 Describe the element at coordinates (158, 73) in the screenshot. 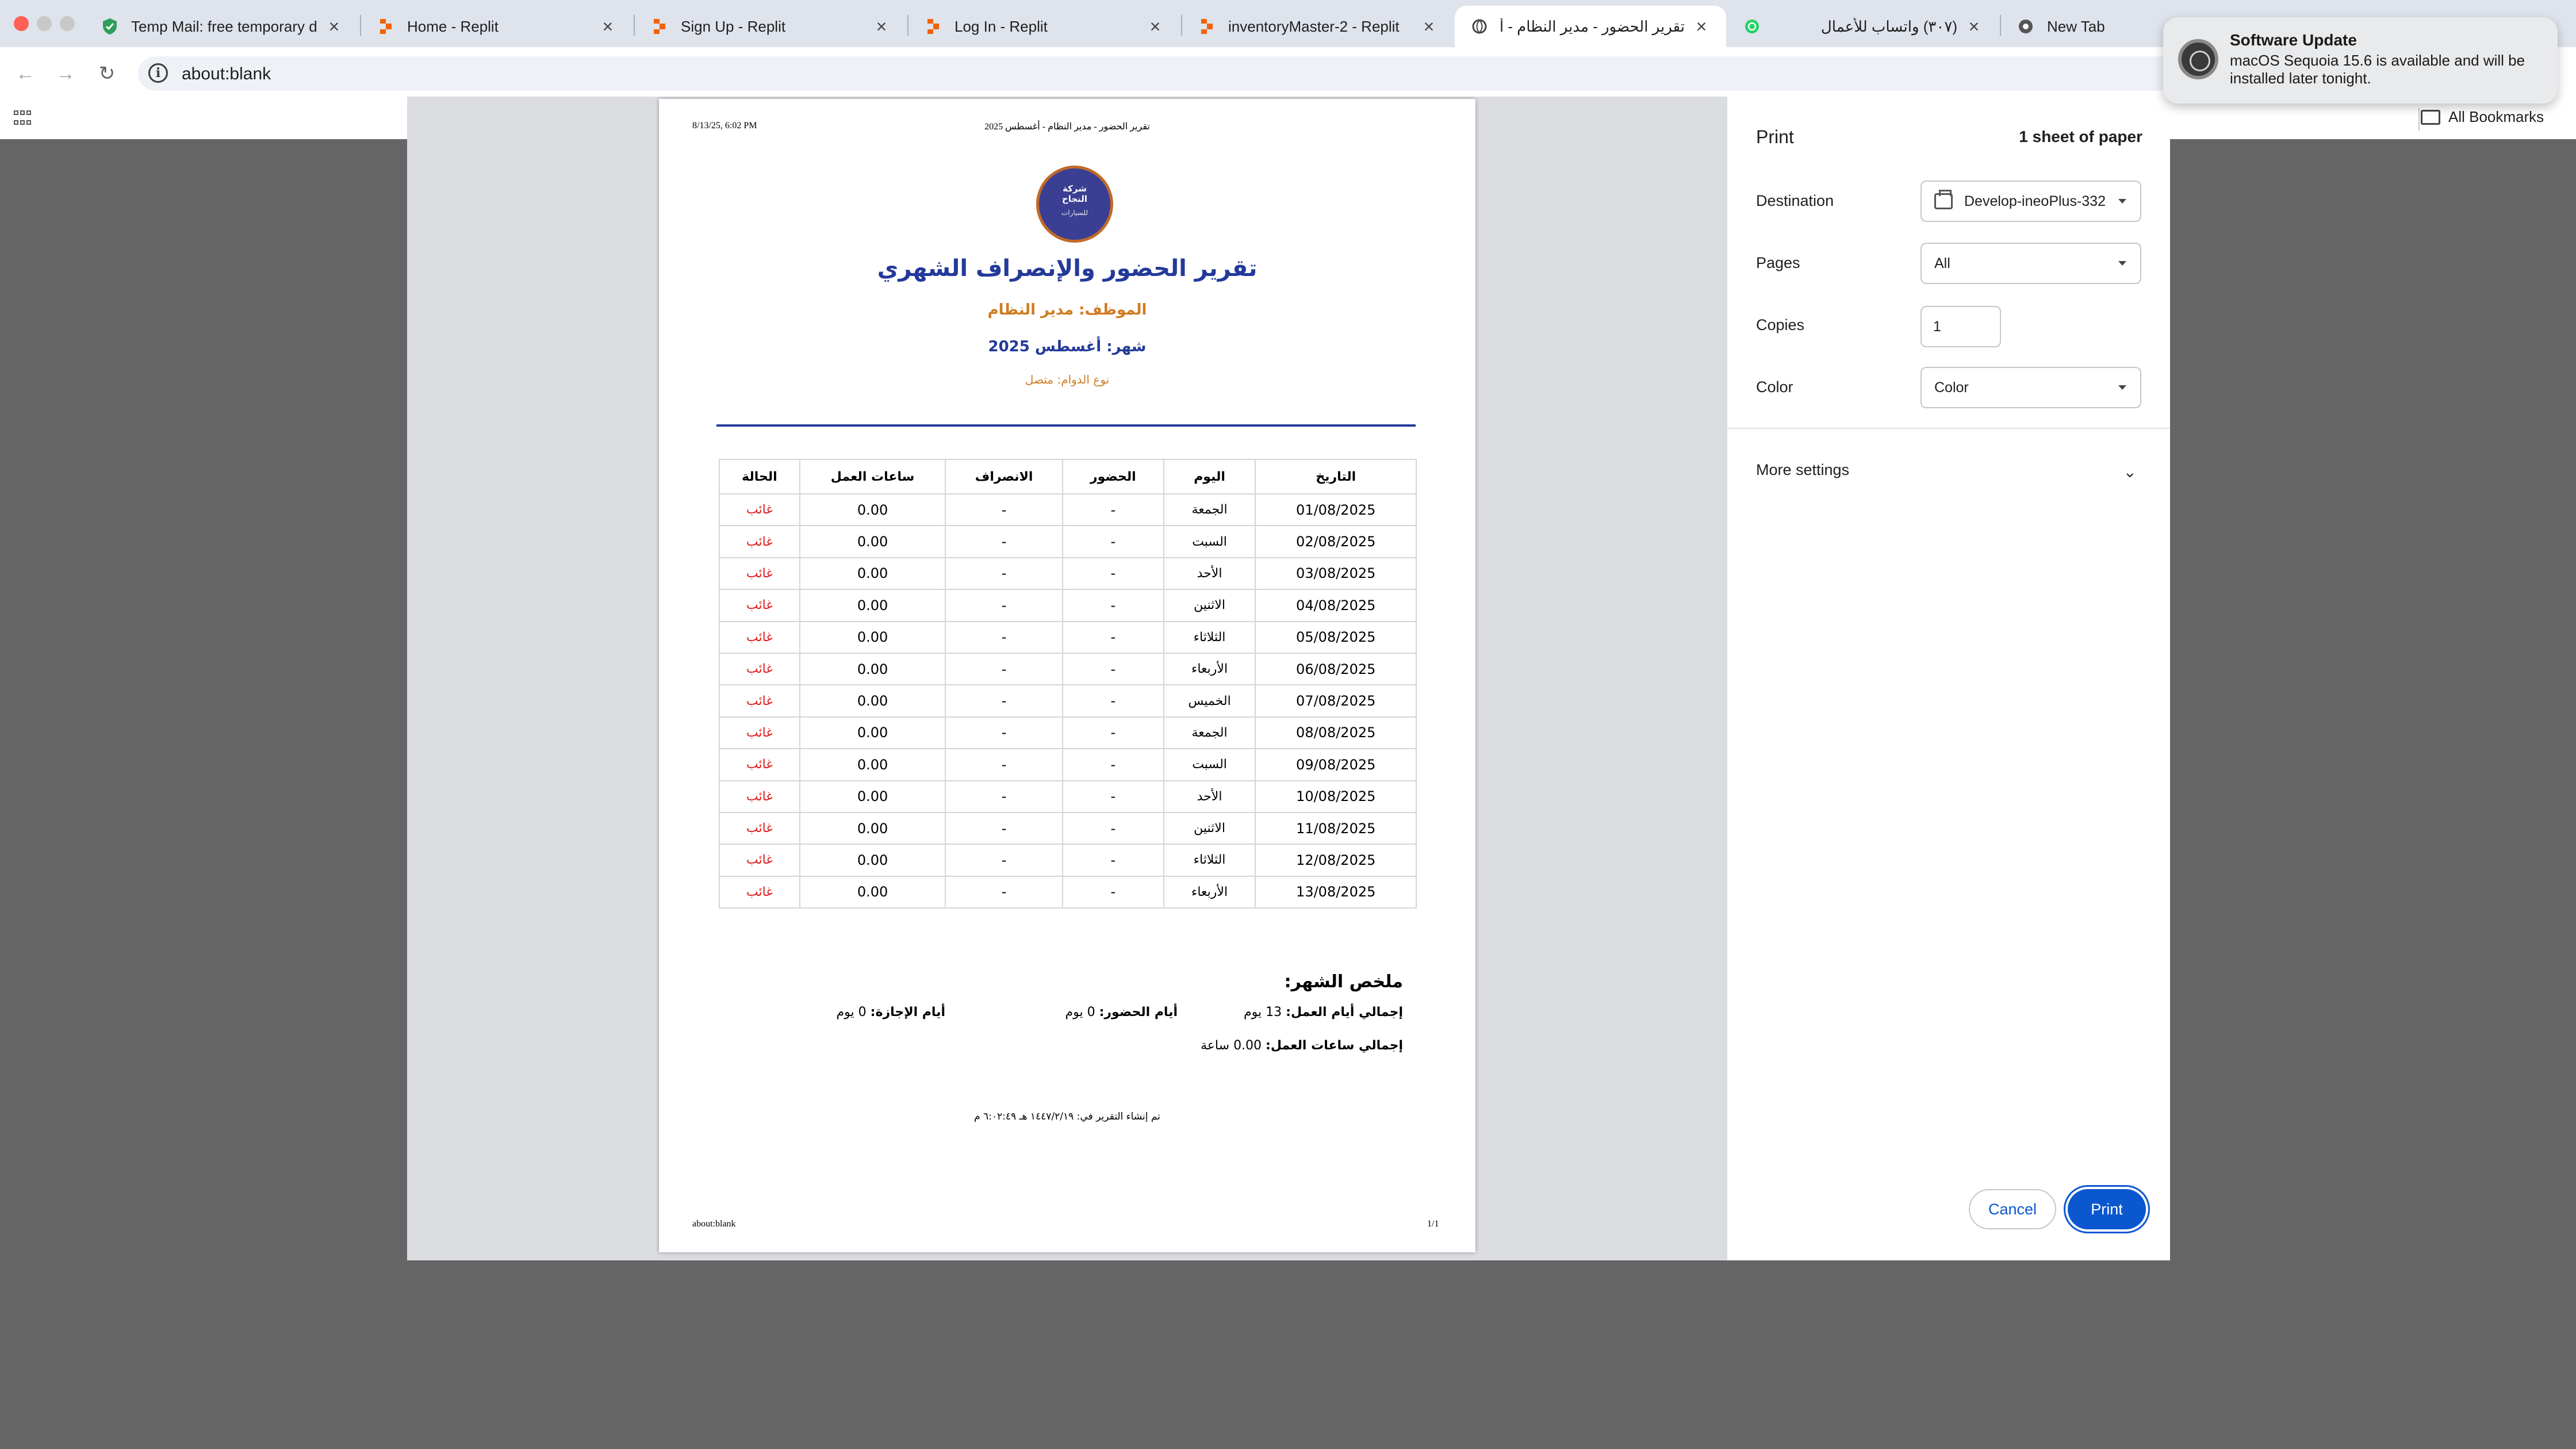

I see `site-info-icon: i` at that location.